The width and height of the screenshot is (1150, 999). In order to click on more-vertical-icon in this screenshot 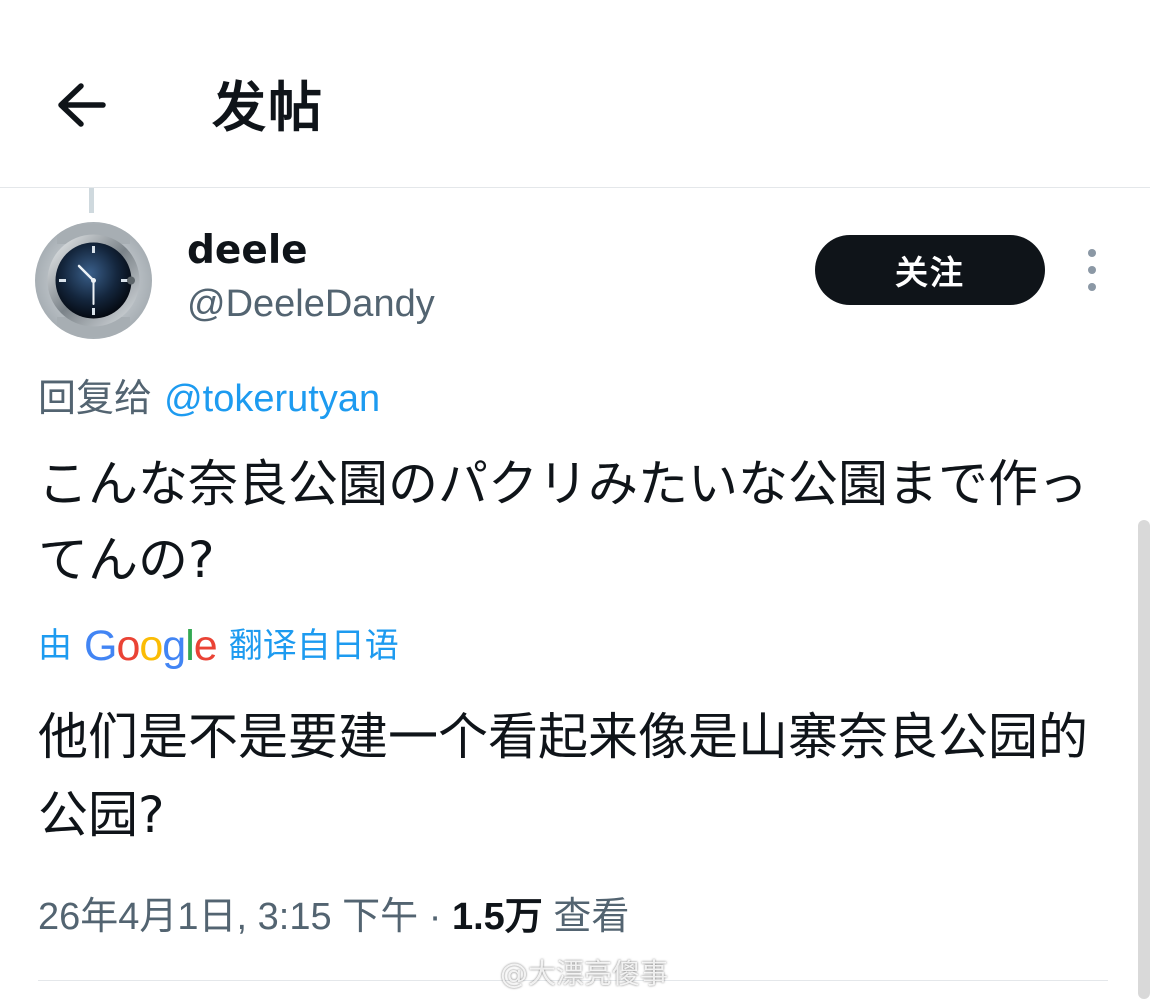, I will do `click(1092, 253)`.